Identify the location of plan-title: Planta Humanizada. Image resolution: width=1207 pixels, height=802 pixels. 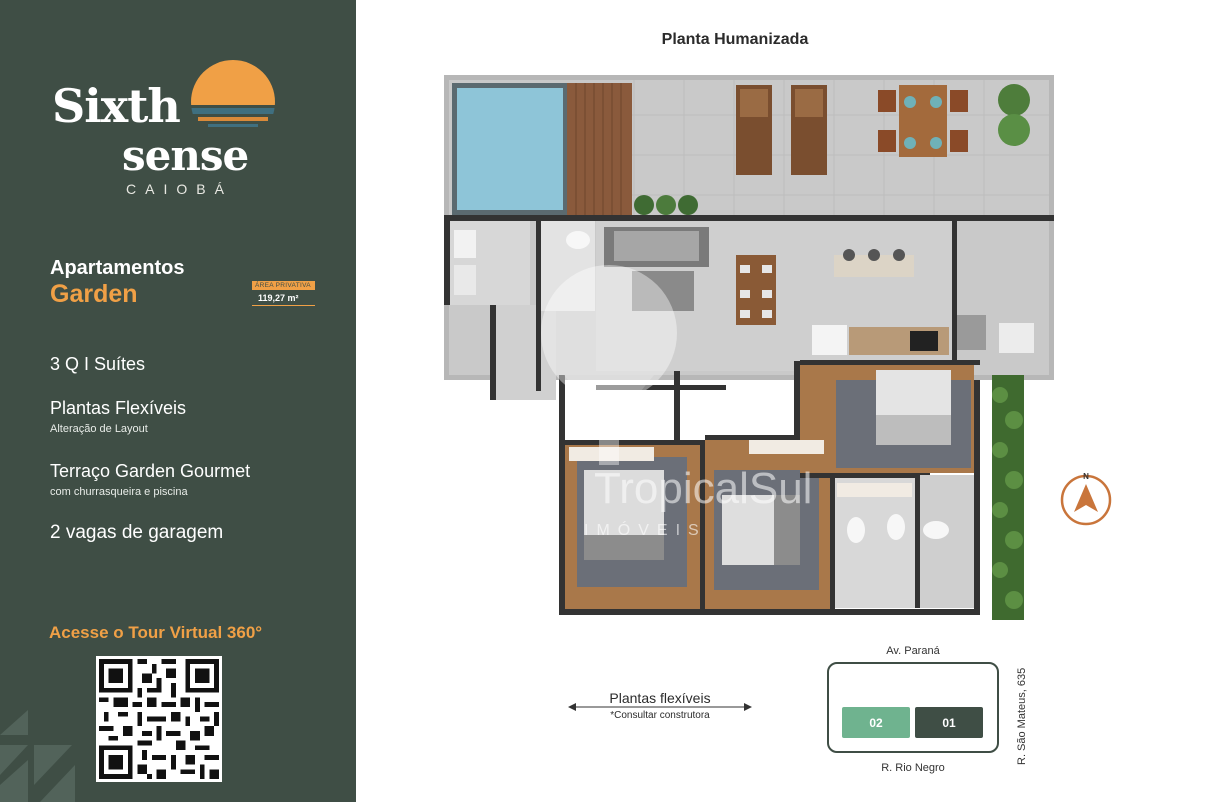
(735, 39).